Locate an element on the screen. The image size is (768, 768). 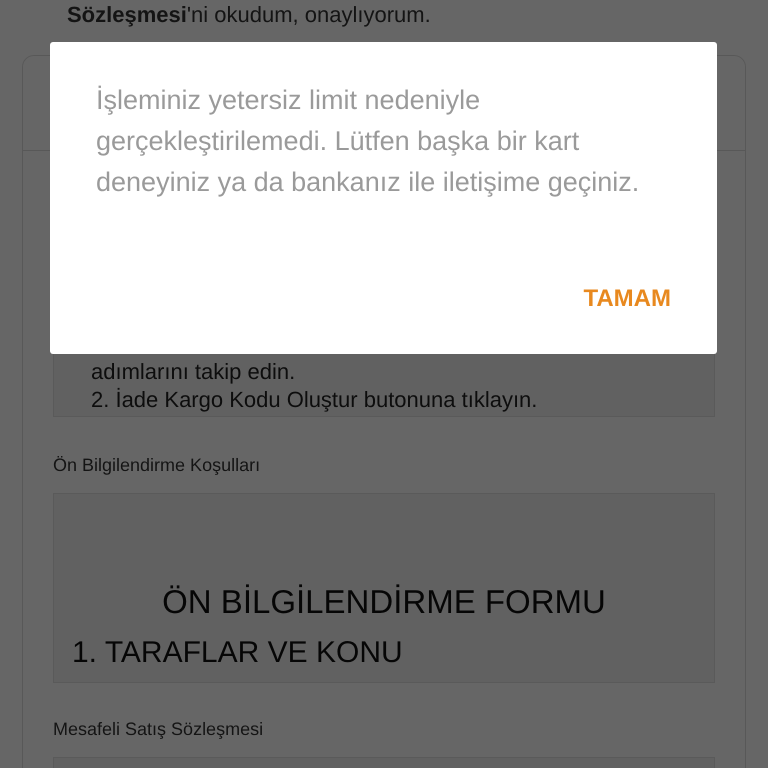
consent-text: Sözleşmesi'ni okudum, onaylıyorum. is located at coordinates (249, 15).